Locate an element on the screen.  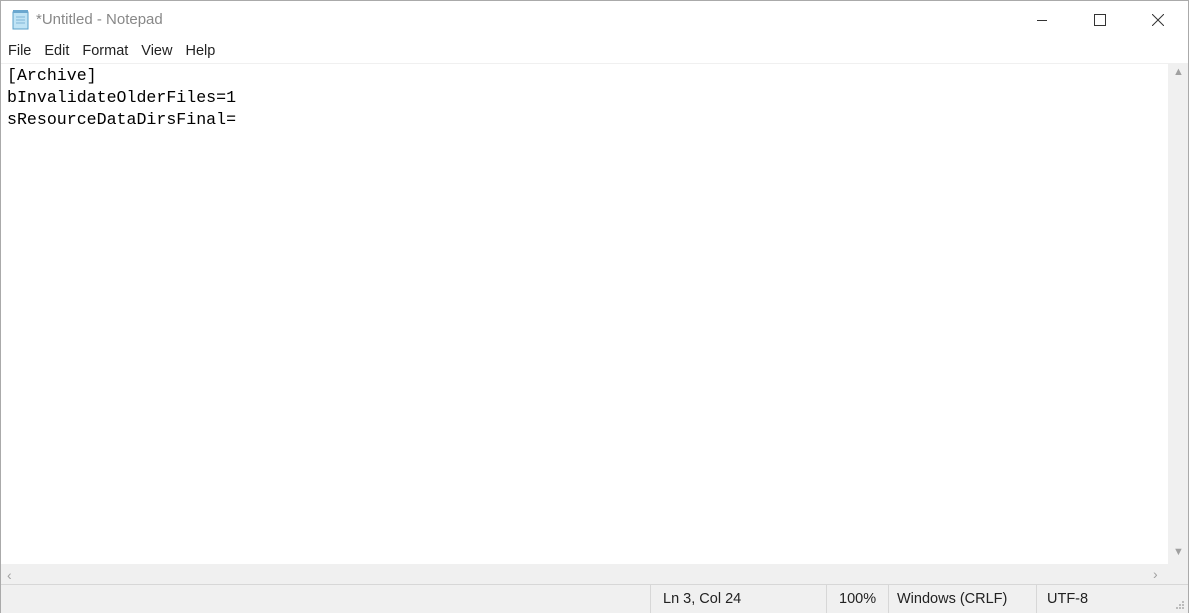
close-icon is located at coordinates (1158, 20).